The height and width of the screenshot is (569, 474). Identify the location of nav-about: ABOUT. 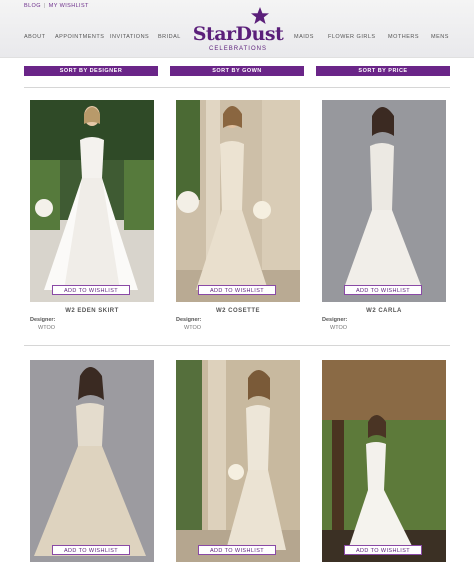
(34, 37).